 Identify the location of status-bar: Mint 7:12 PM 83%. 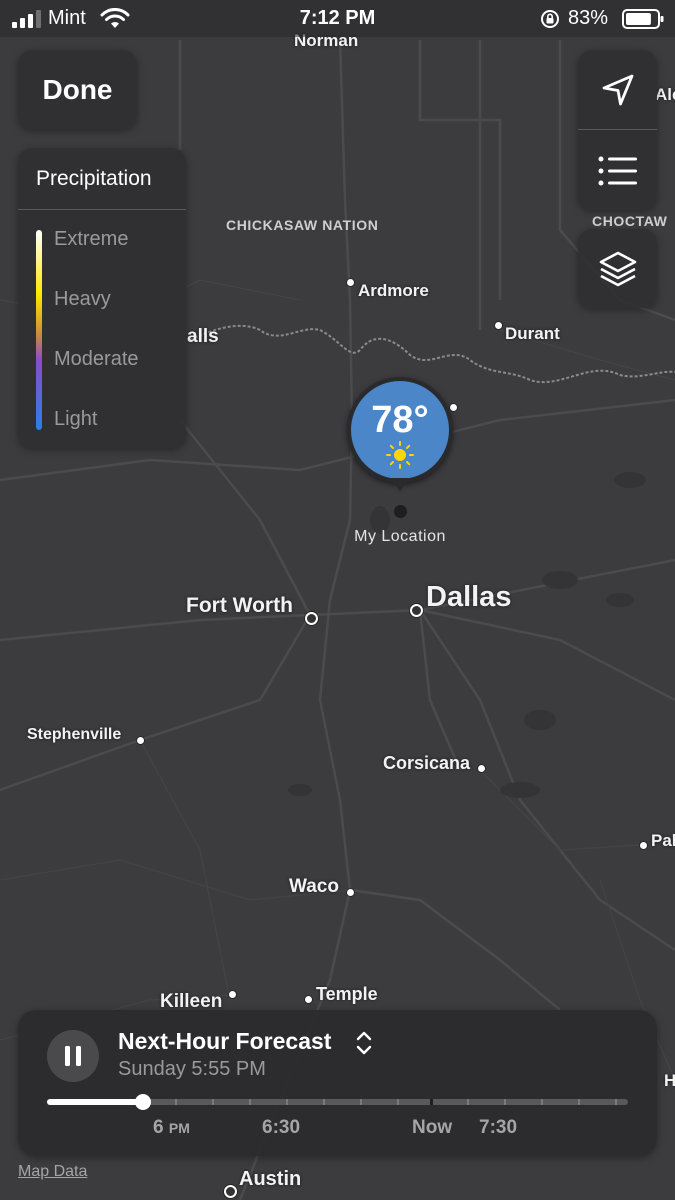
(337, 18).